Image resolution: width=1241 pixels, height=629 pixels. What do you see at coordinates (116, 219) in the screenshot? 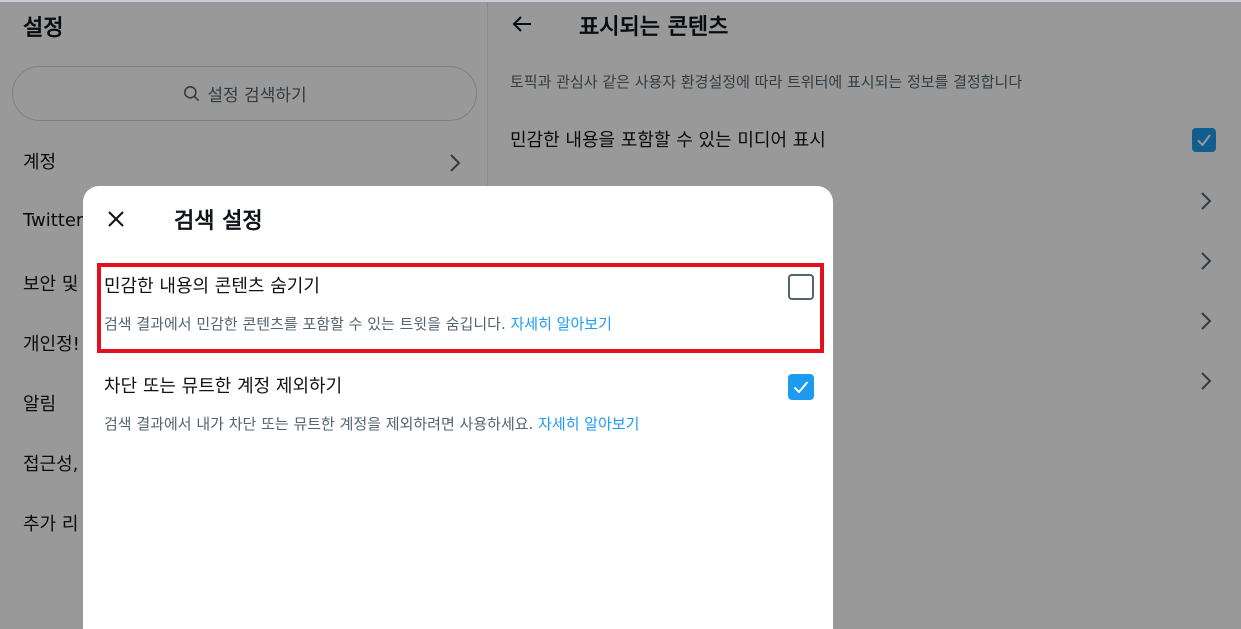
I see `close-icon` at bounding box center [116, 219].